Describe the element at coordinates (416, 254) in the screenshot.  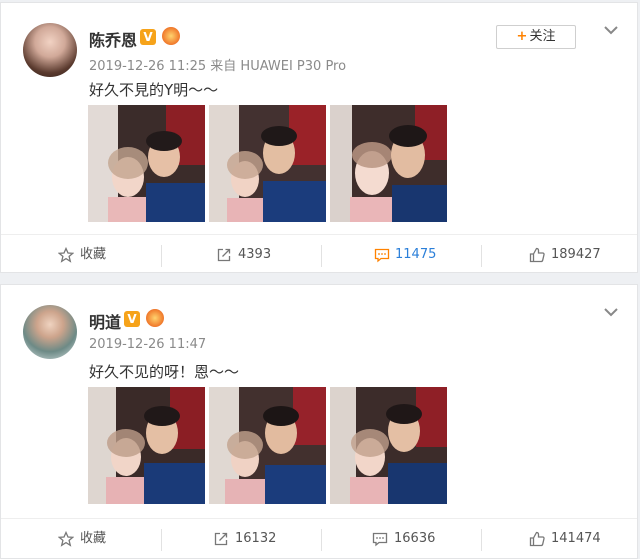
I see `comment-count: 11475` at that location.